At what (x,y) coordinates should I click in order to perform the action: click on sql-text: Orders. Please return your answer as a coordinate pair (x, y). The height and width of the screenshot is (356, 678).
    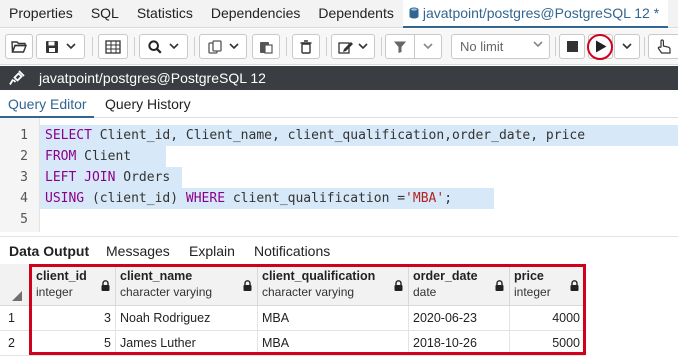
    Looking at the image, I should click on (143, 177).